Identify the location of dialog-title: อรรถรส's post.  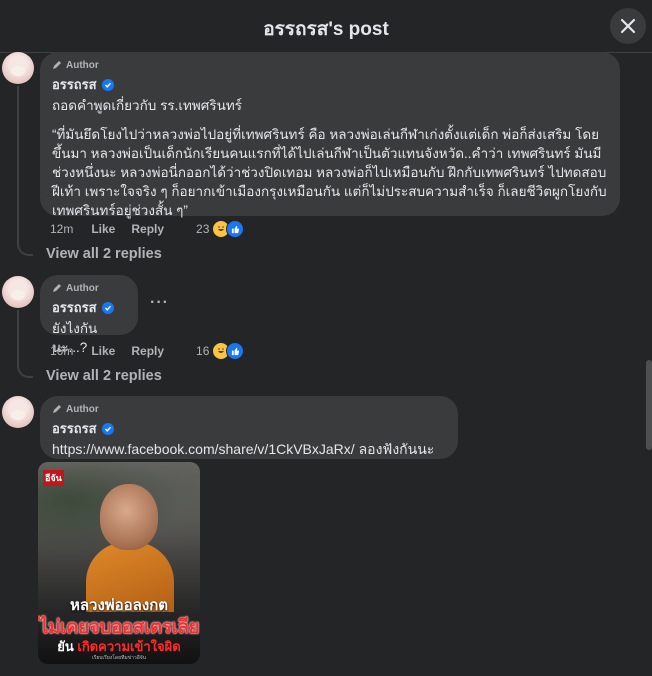
(326, 29).